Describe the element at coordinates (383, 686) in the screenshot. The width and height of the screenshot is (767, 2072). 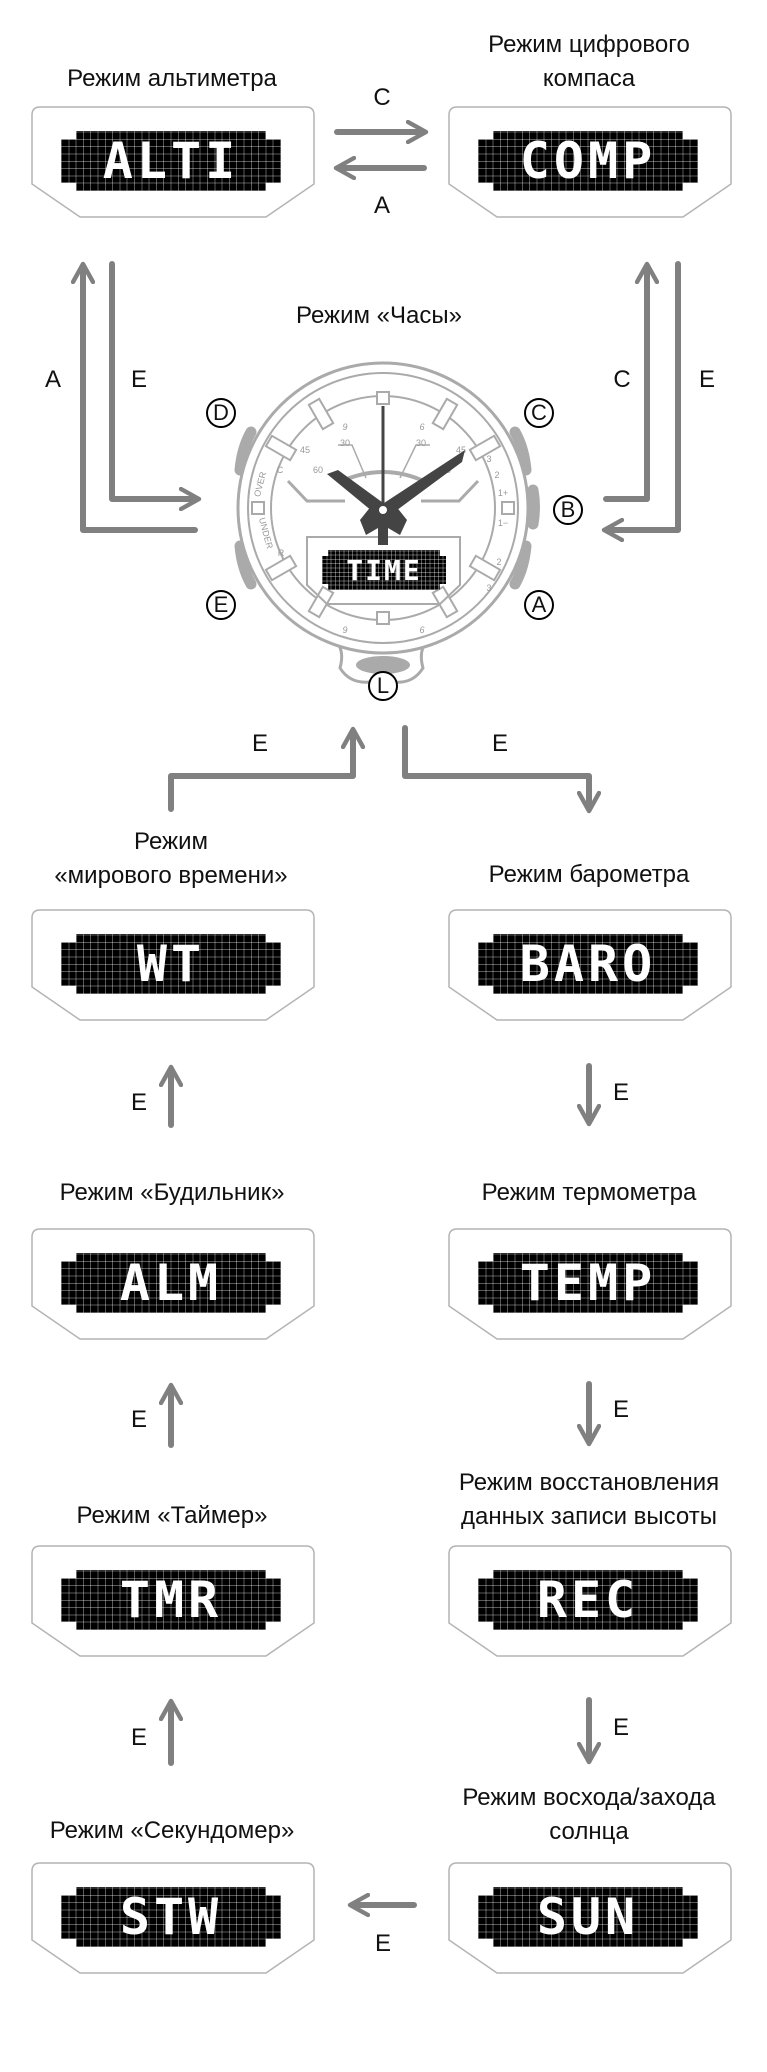
I see `button-l-label: L` at that location.